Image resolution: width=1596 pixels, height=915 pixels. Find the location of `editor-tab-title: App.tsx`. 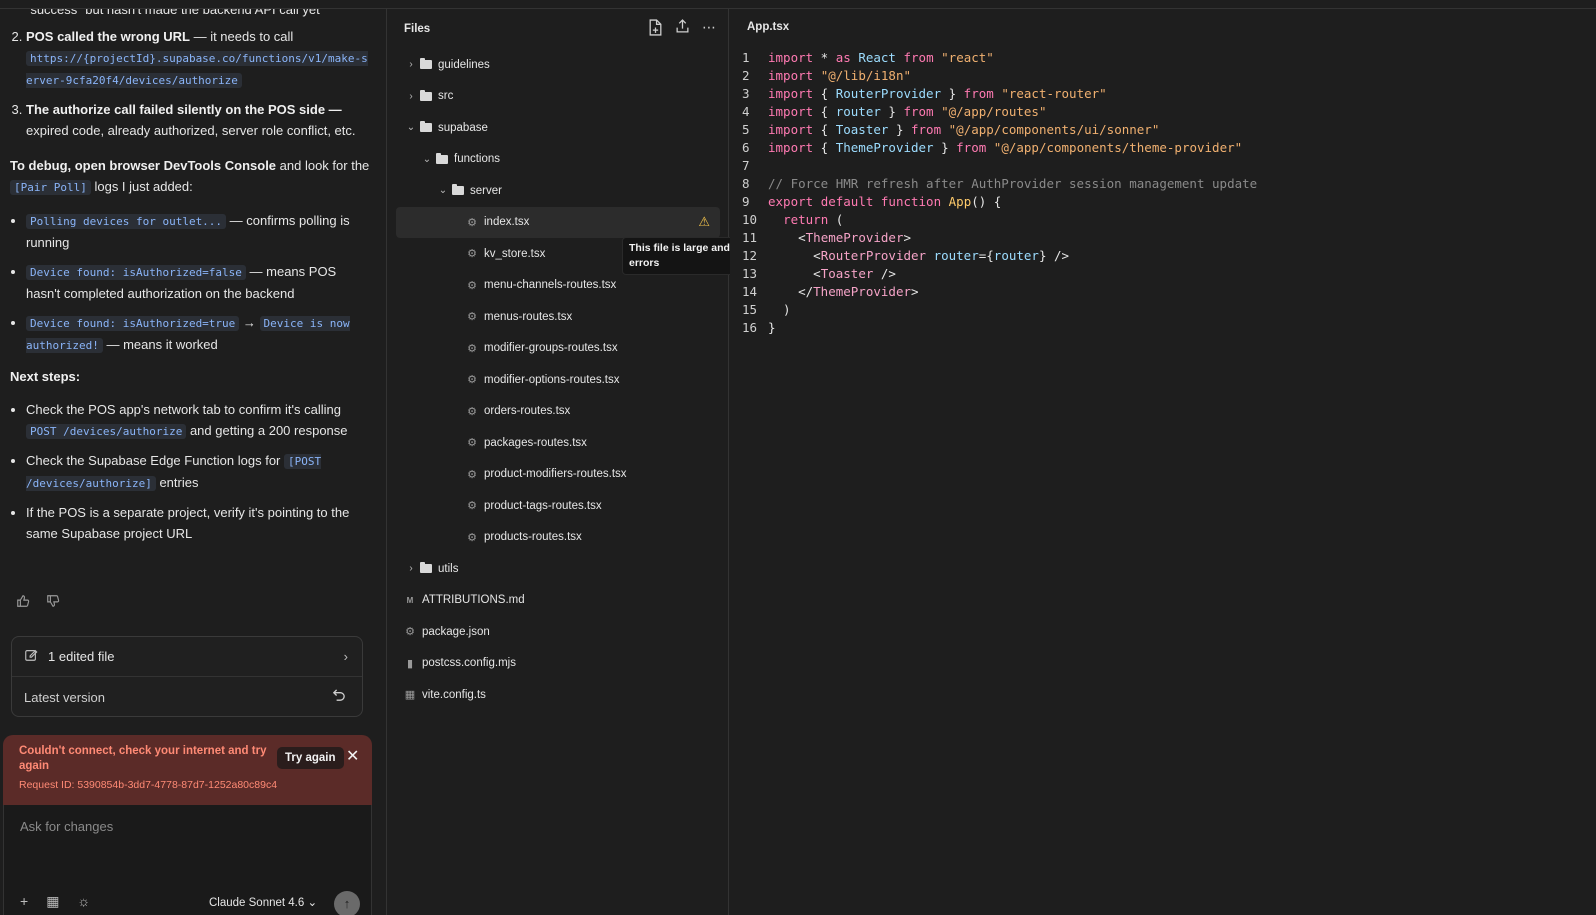

editor-tab-title: App.tsx is located at coordinates (768, 27).